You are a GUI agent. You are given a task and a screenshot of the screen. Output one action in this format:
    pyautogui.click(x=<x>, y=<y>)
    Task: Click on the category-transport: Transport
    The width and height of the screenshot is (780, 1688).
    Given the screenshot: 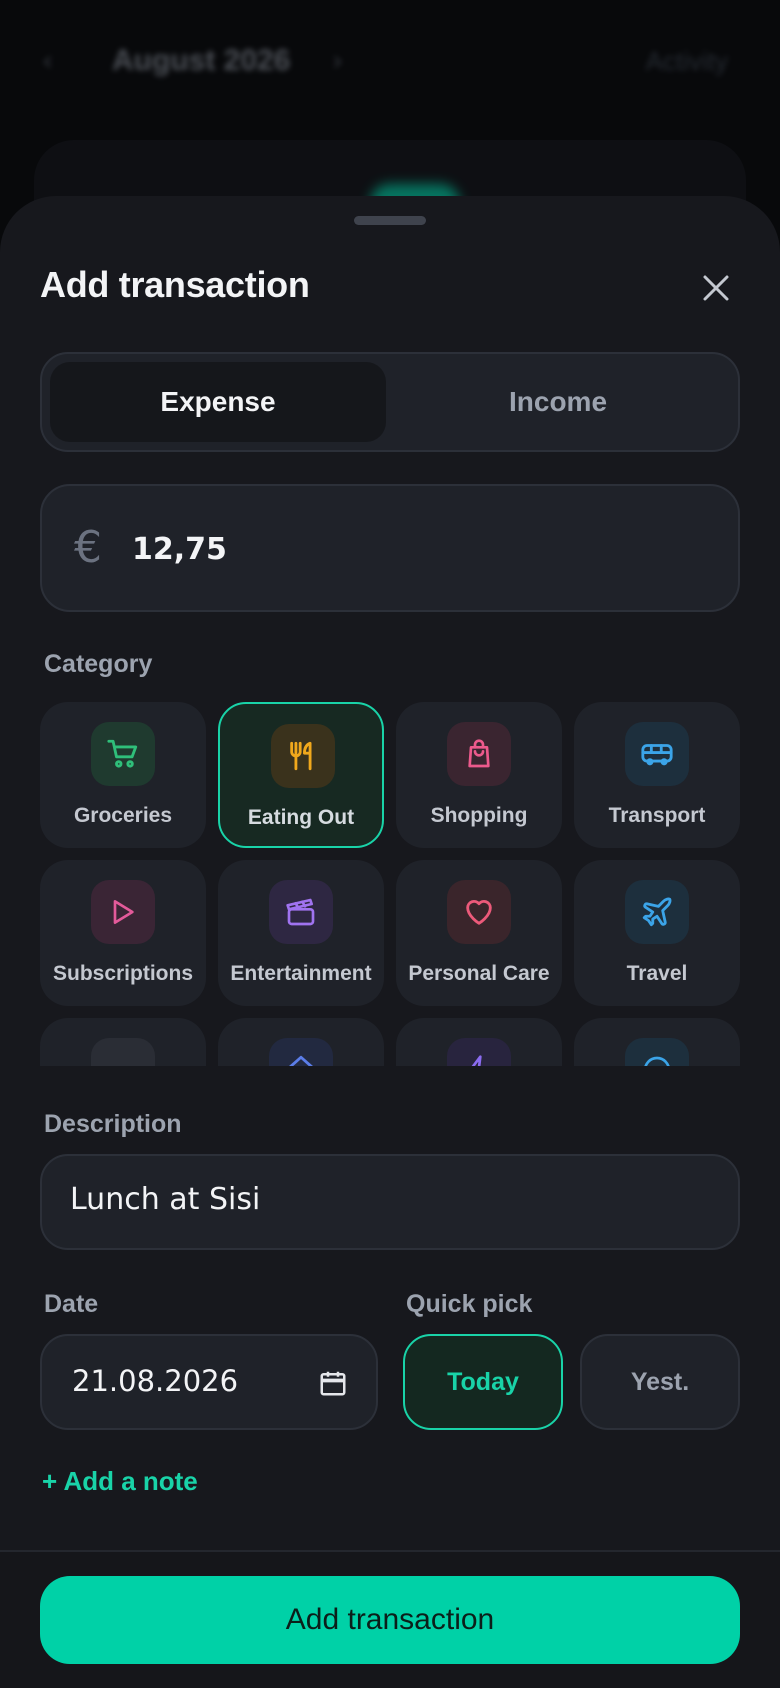 What is the action you would take?
    pyautogui.click(x=657, y=775)
    